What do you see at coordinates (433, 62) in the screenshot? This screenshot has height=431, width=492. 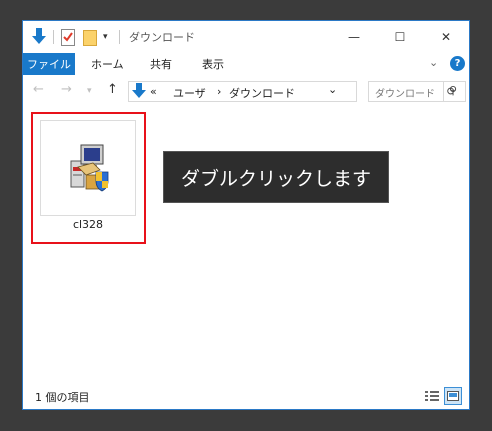 I see `expand-ribbon-icon: ⌄` at bounding box center [433, 62].